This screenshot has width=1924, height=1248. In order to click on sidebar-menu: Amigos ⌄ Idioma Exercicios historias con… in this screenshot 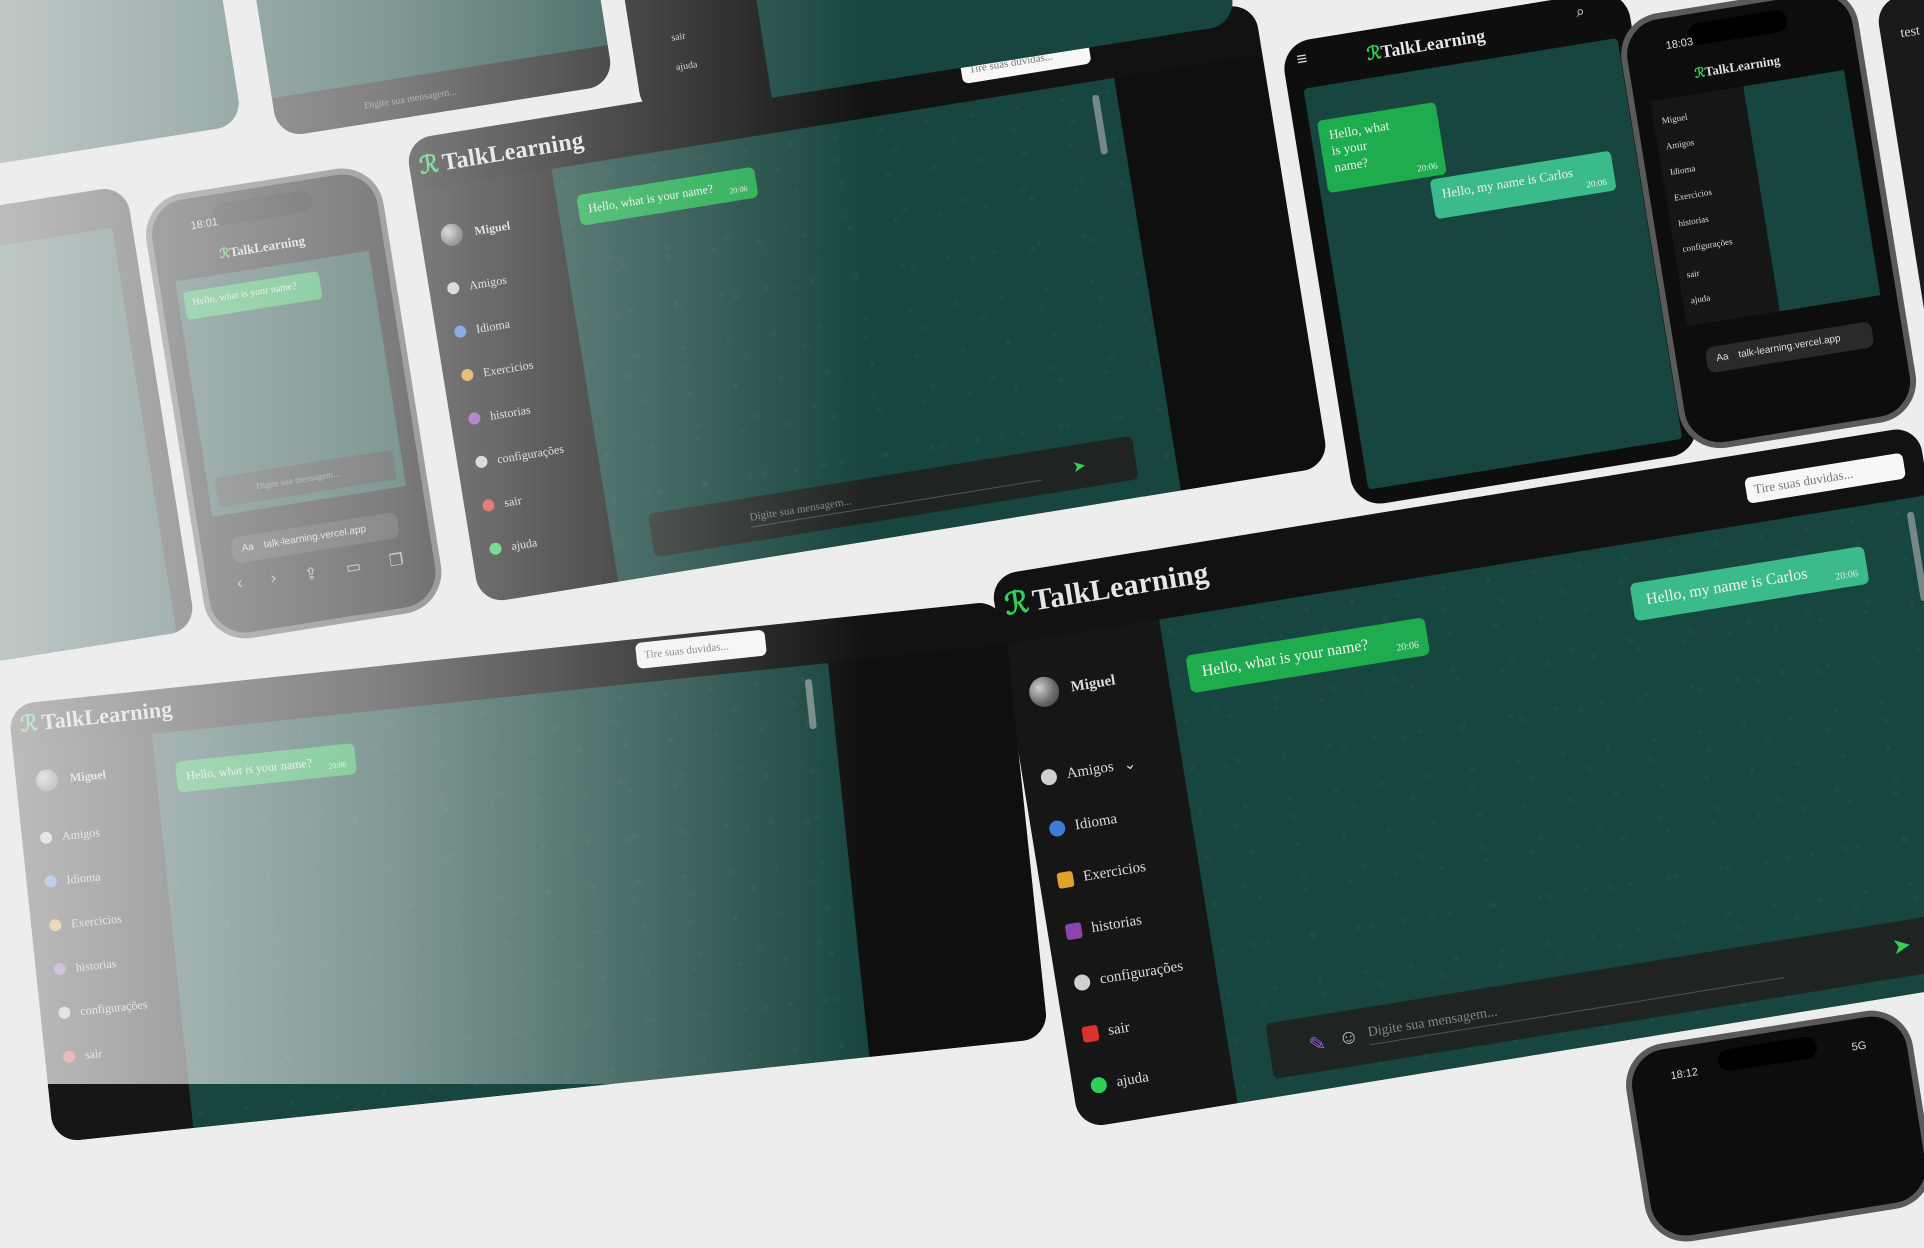, I will do `click(1120, 923)`.